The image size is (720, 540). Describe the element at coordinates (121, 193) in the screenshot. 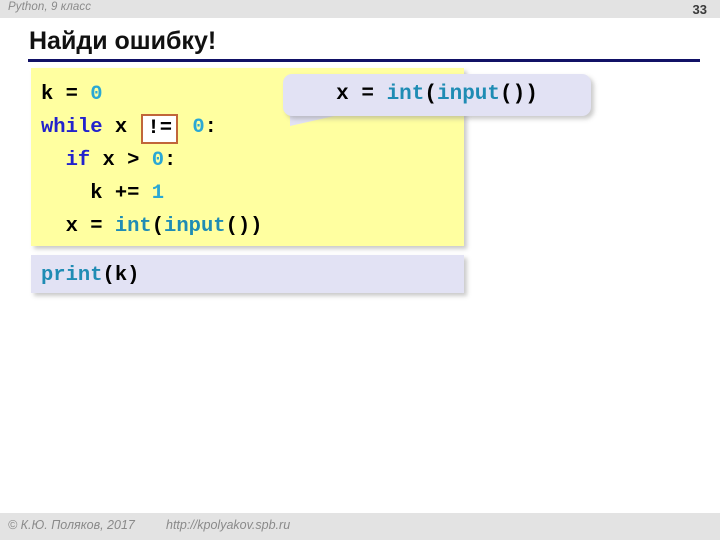

I see `code-token: k +=` at that location.